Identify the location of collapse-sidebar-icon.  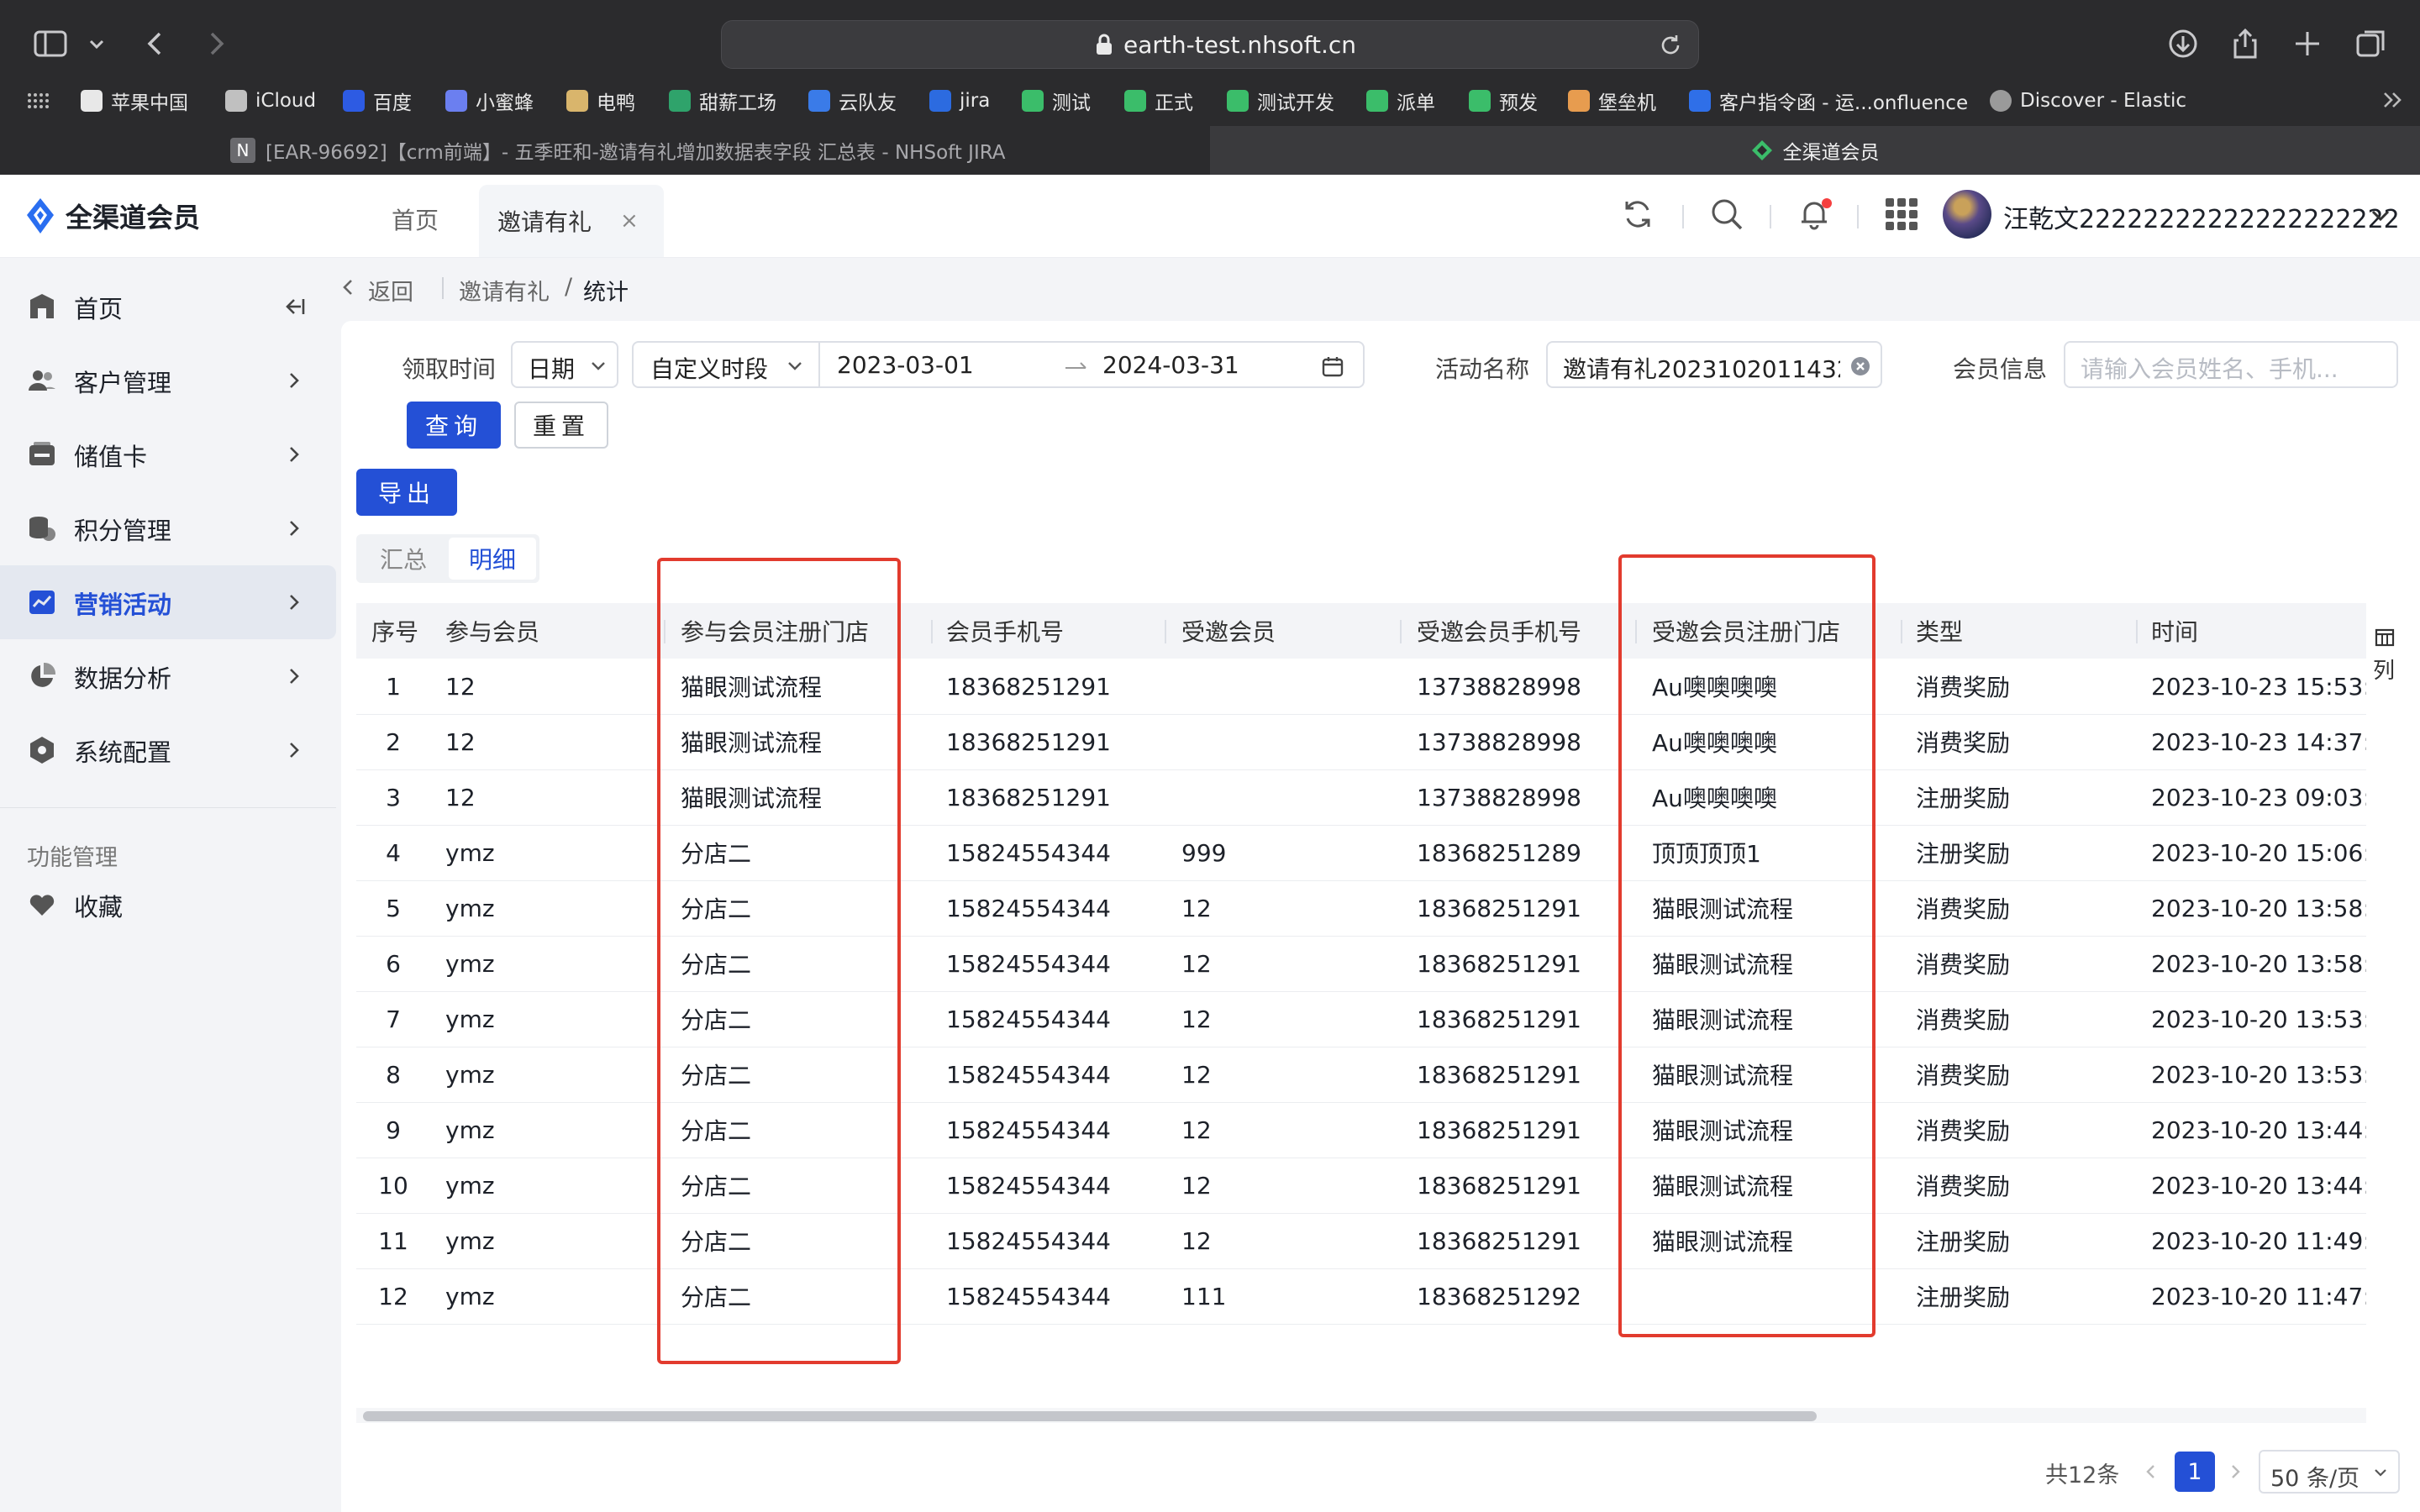
(294, 306).